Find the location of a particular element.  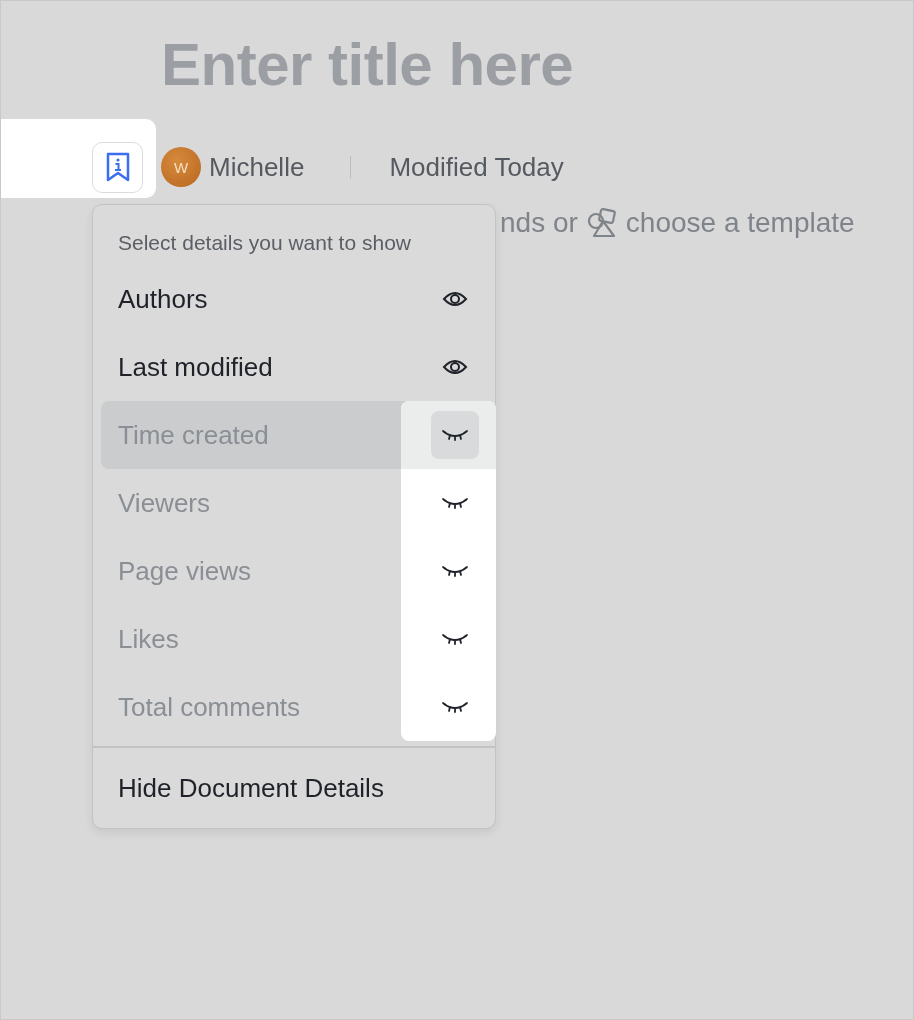

item-label: Time created is located at coordinates (193, 435).